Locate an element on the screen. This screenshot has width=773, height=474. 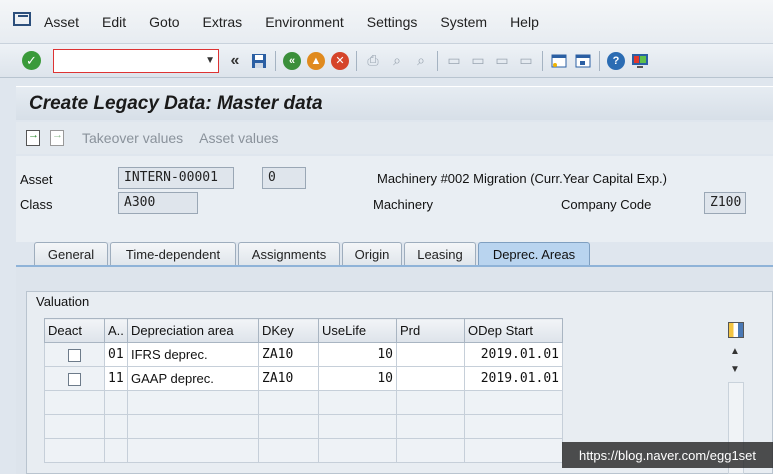
column-header-prd: Prd is located at coordinates (430, 330).